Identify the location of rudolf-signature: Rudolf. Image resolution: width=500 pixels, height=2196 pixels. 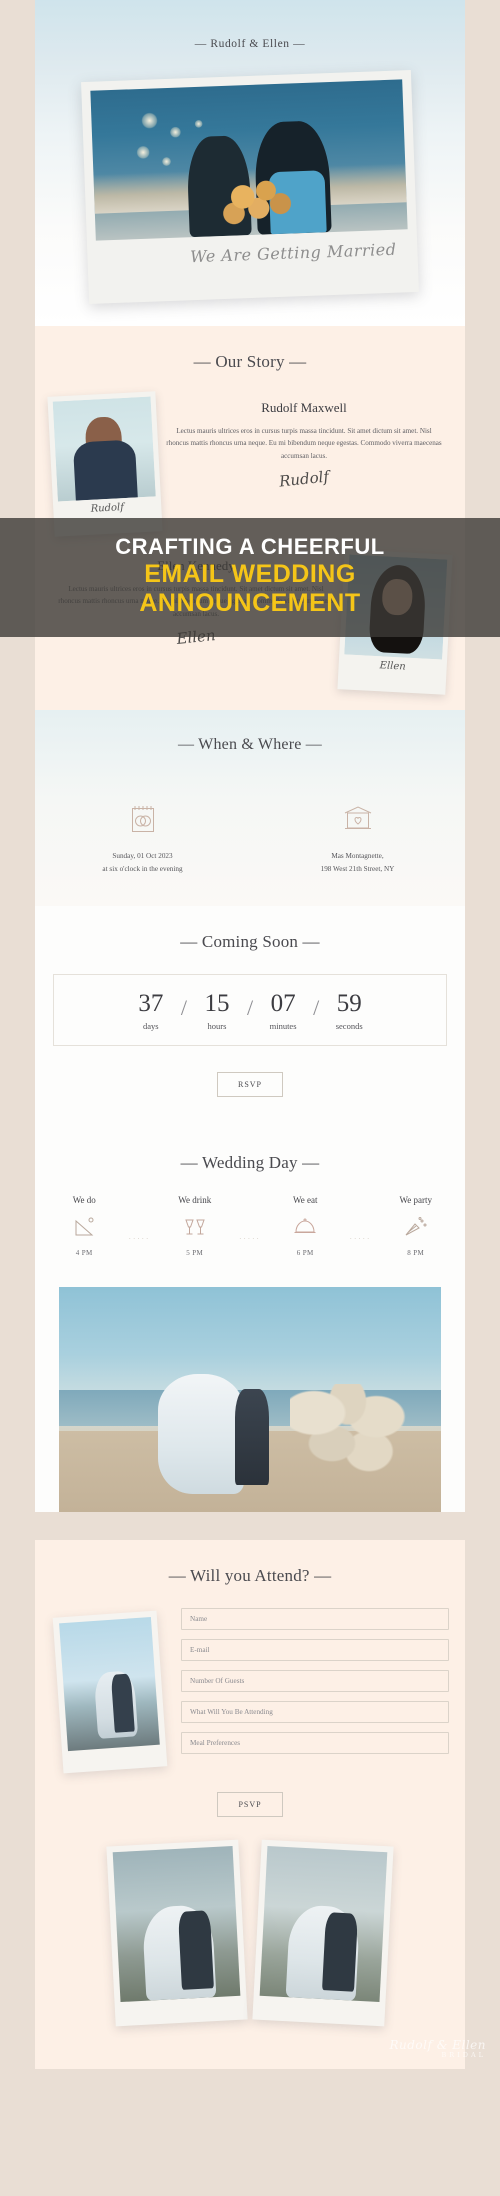
(304, 479).